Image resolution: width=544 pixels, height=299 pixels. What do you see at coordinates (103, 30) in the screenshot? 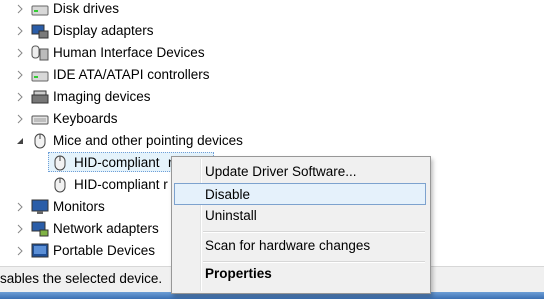
I see `tree-item-label: Display adapters` at bounding box center [103, 30].